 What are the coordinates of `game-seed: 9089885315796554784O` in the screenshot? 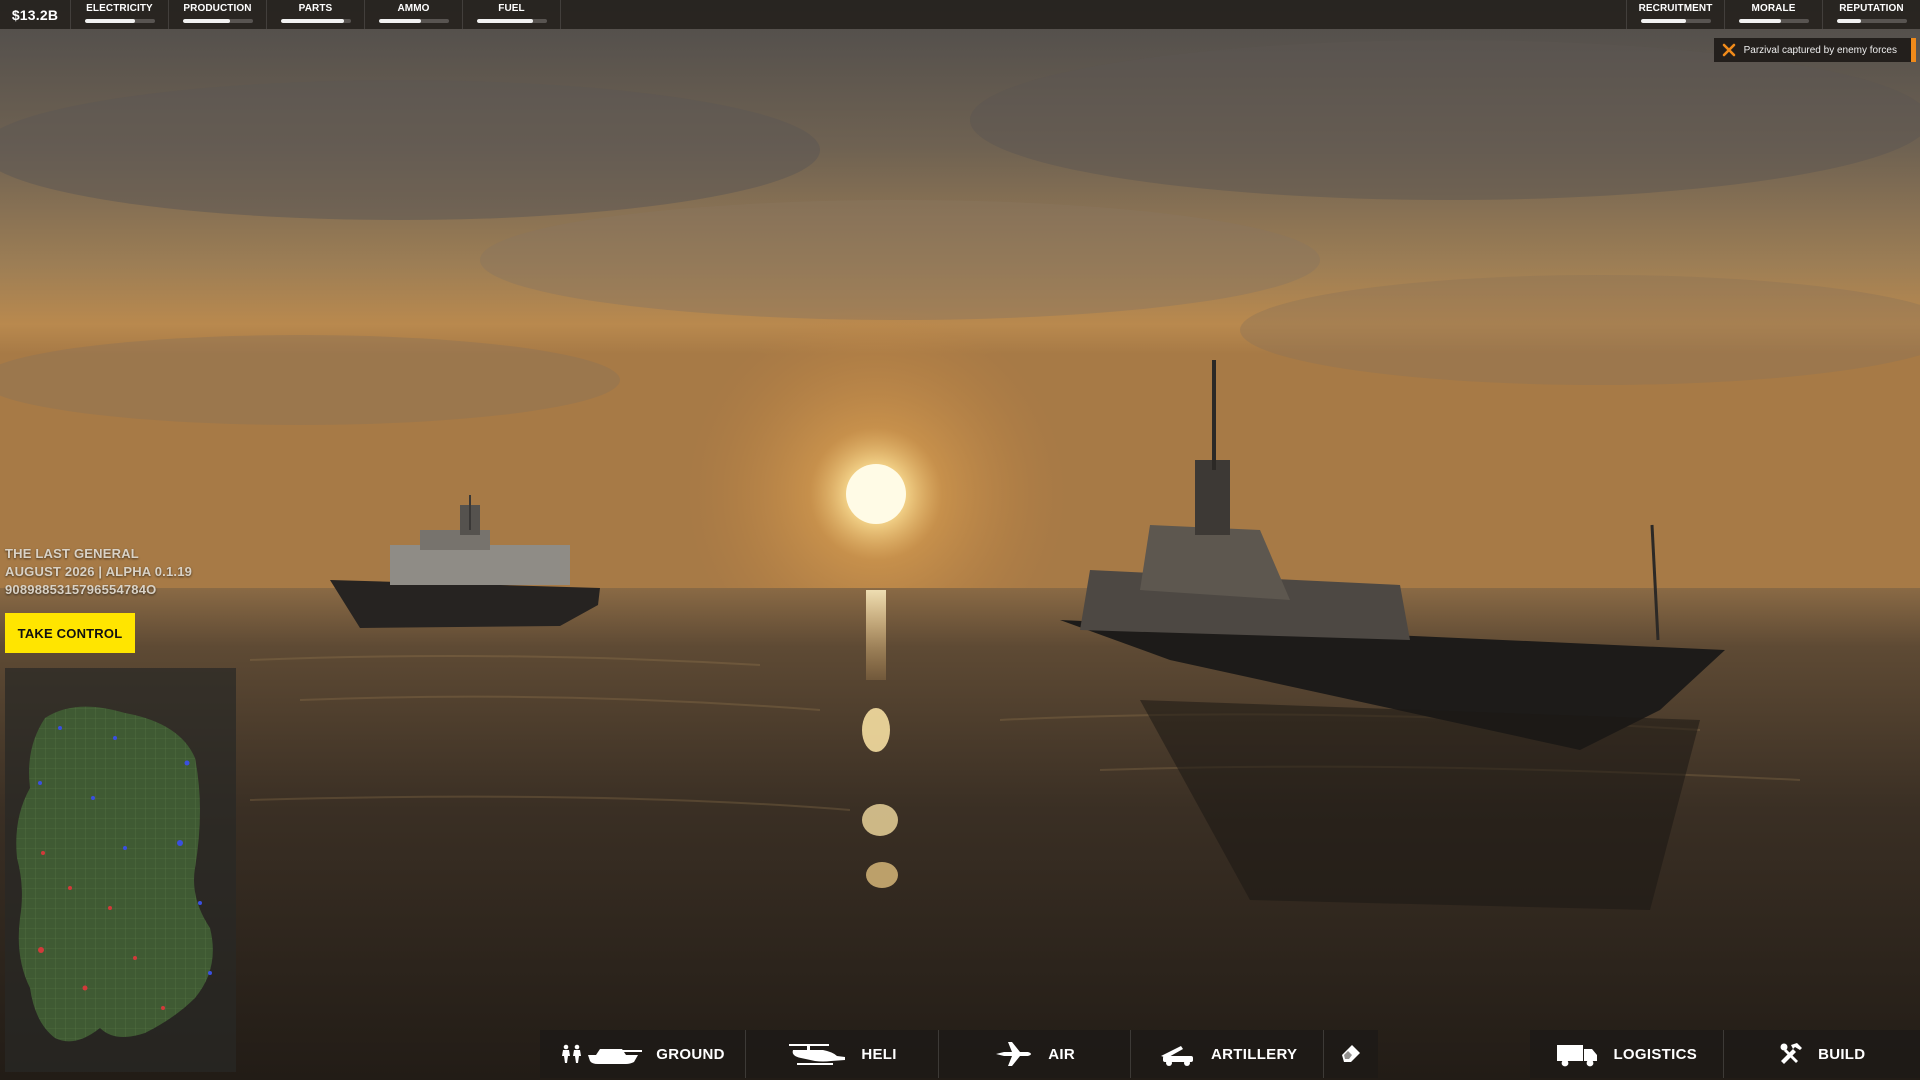 It's located at (81, 589).